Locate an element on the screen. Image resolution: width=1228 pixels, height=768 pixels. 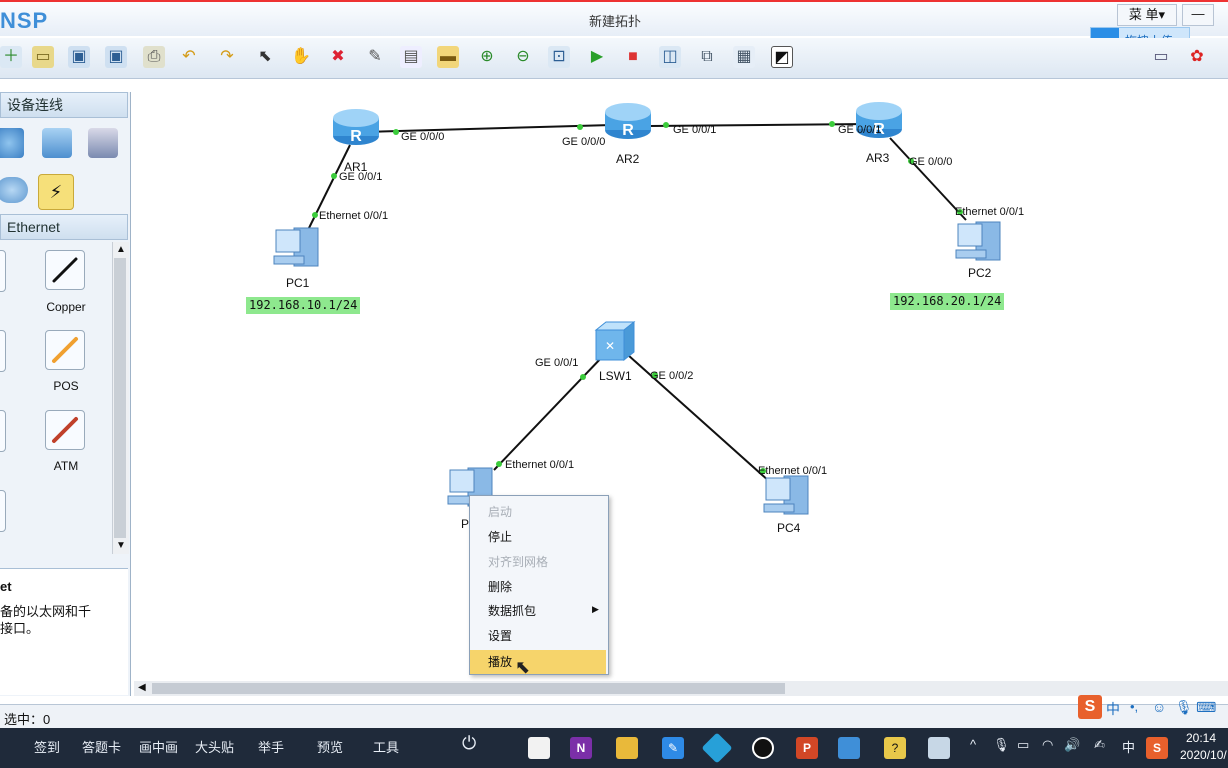
ime-keyboard-icon: ⌨ is located at coordinates (1206, 707).